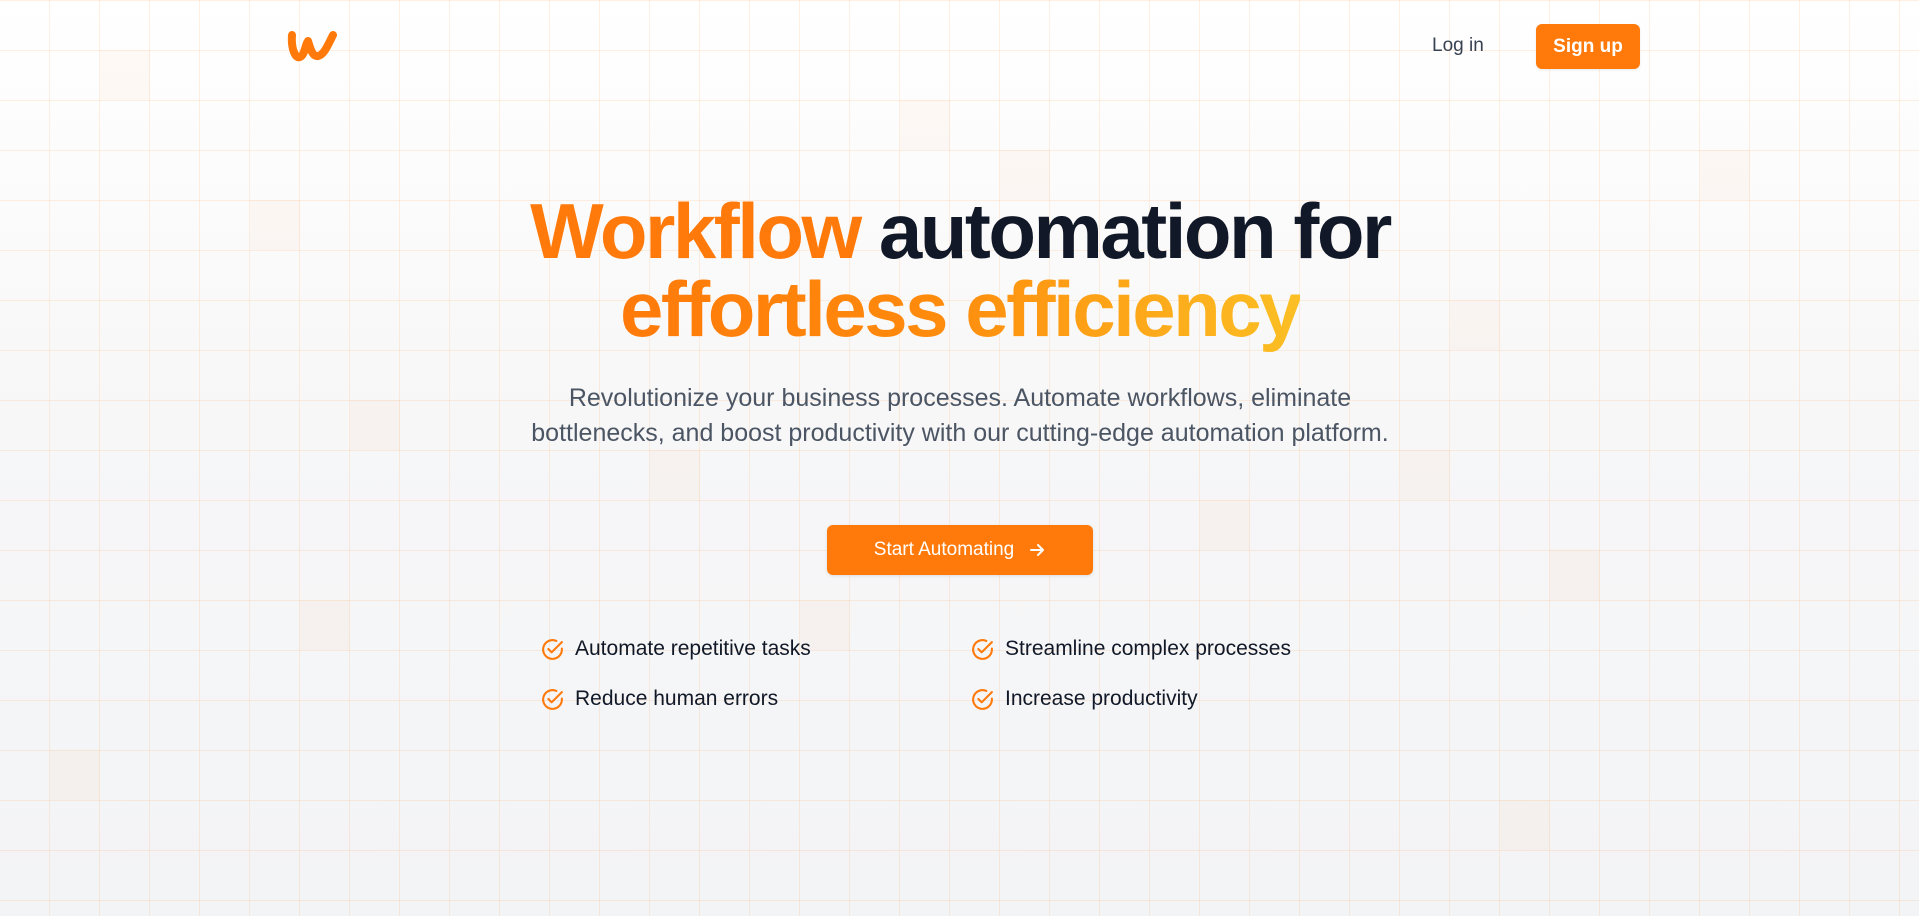 This screenshot has height=916, width=1919. I want to click on feature-item: Reduce human errors, so click(659, 699).